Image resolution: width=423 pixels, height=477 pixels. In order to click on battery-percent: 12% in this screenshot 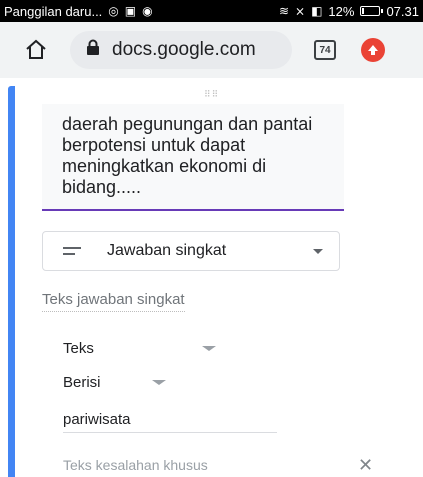, I will do `click(341, 11)`.